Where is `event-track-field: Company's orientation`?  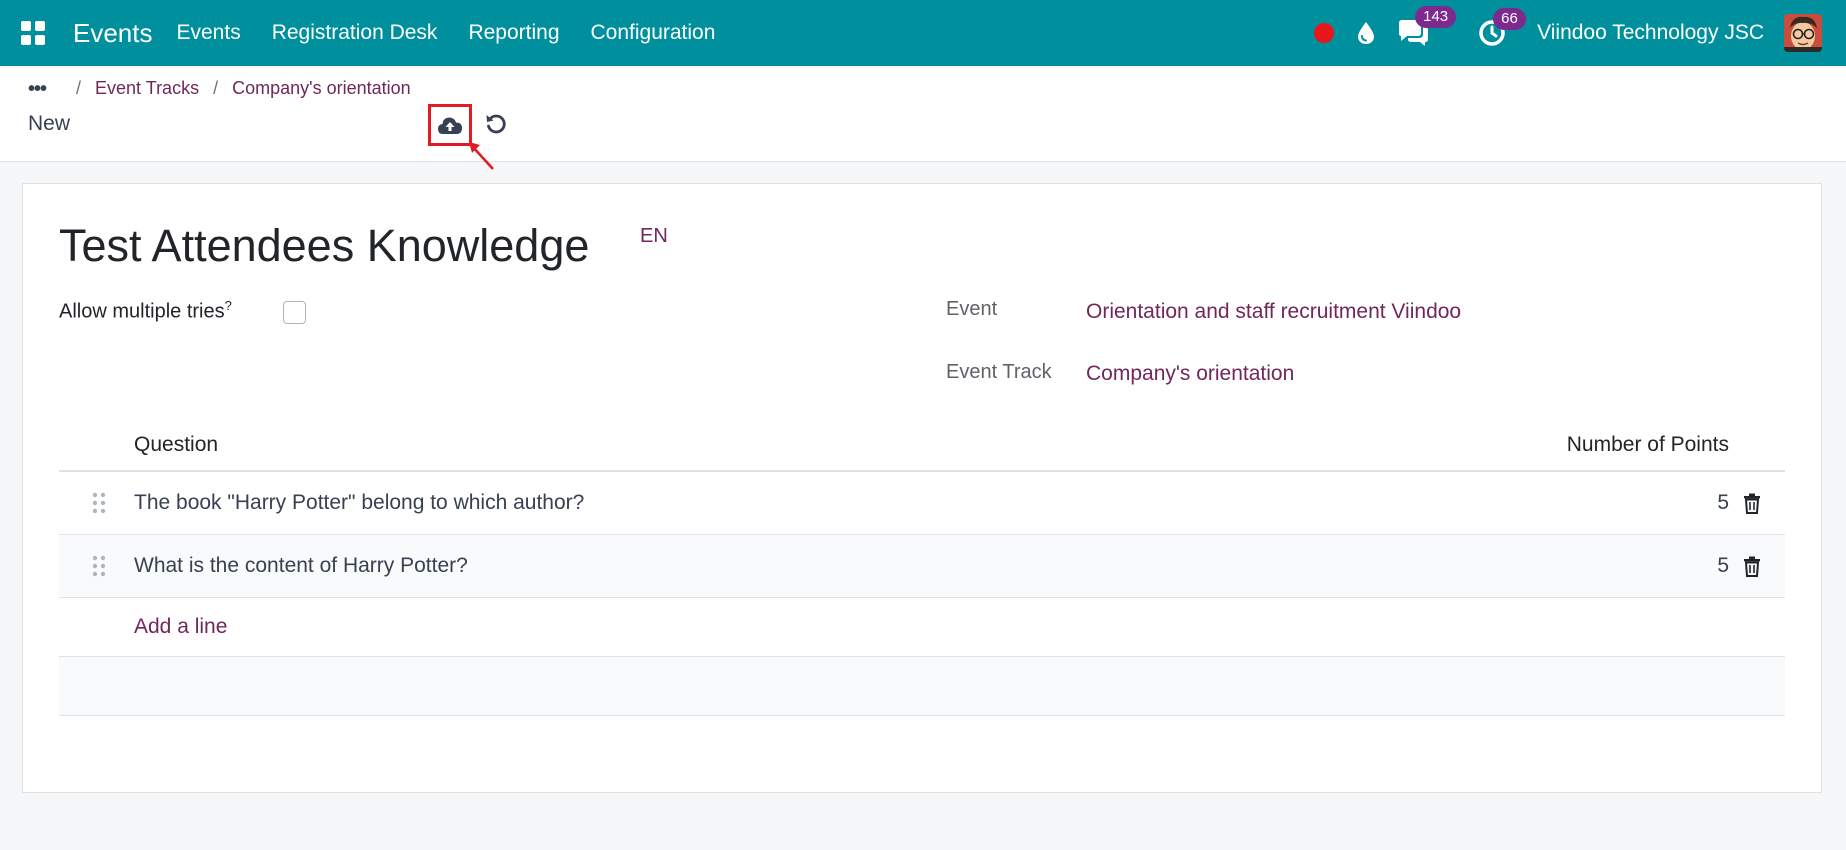
event-track-field: Company's orientation is located at coordinates (1190, 374).